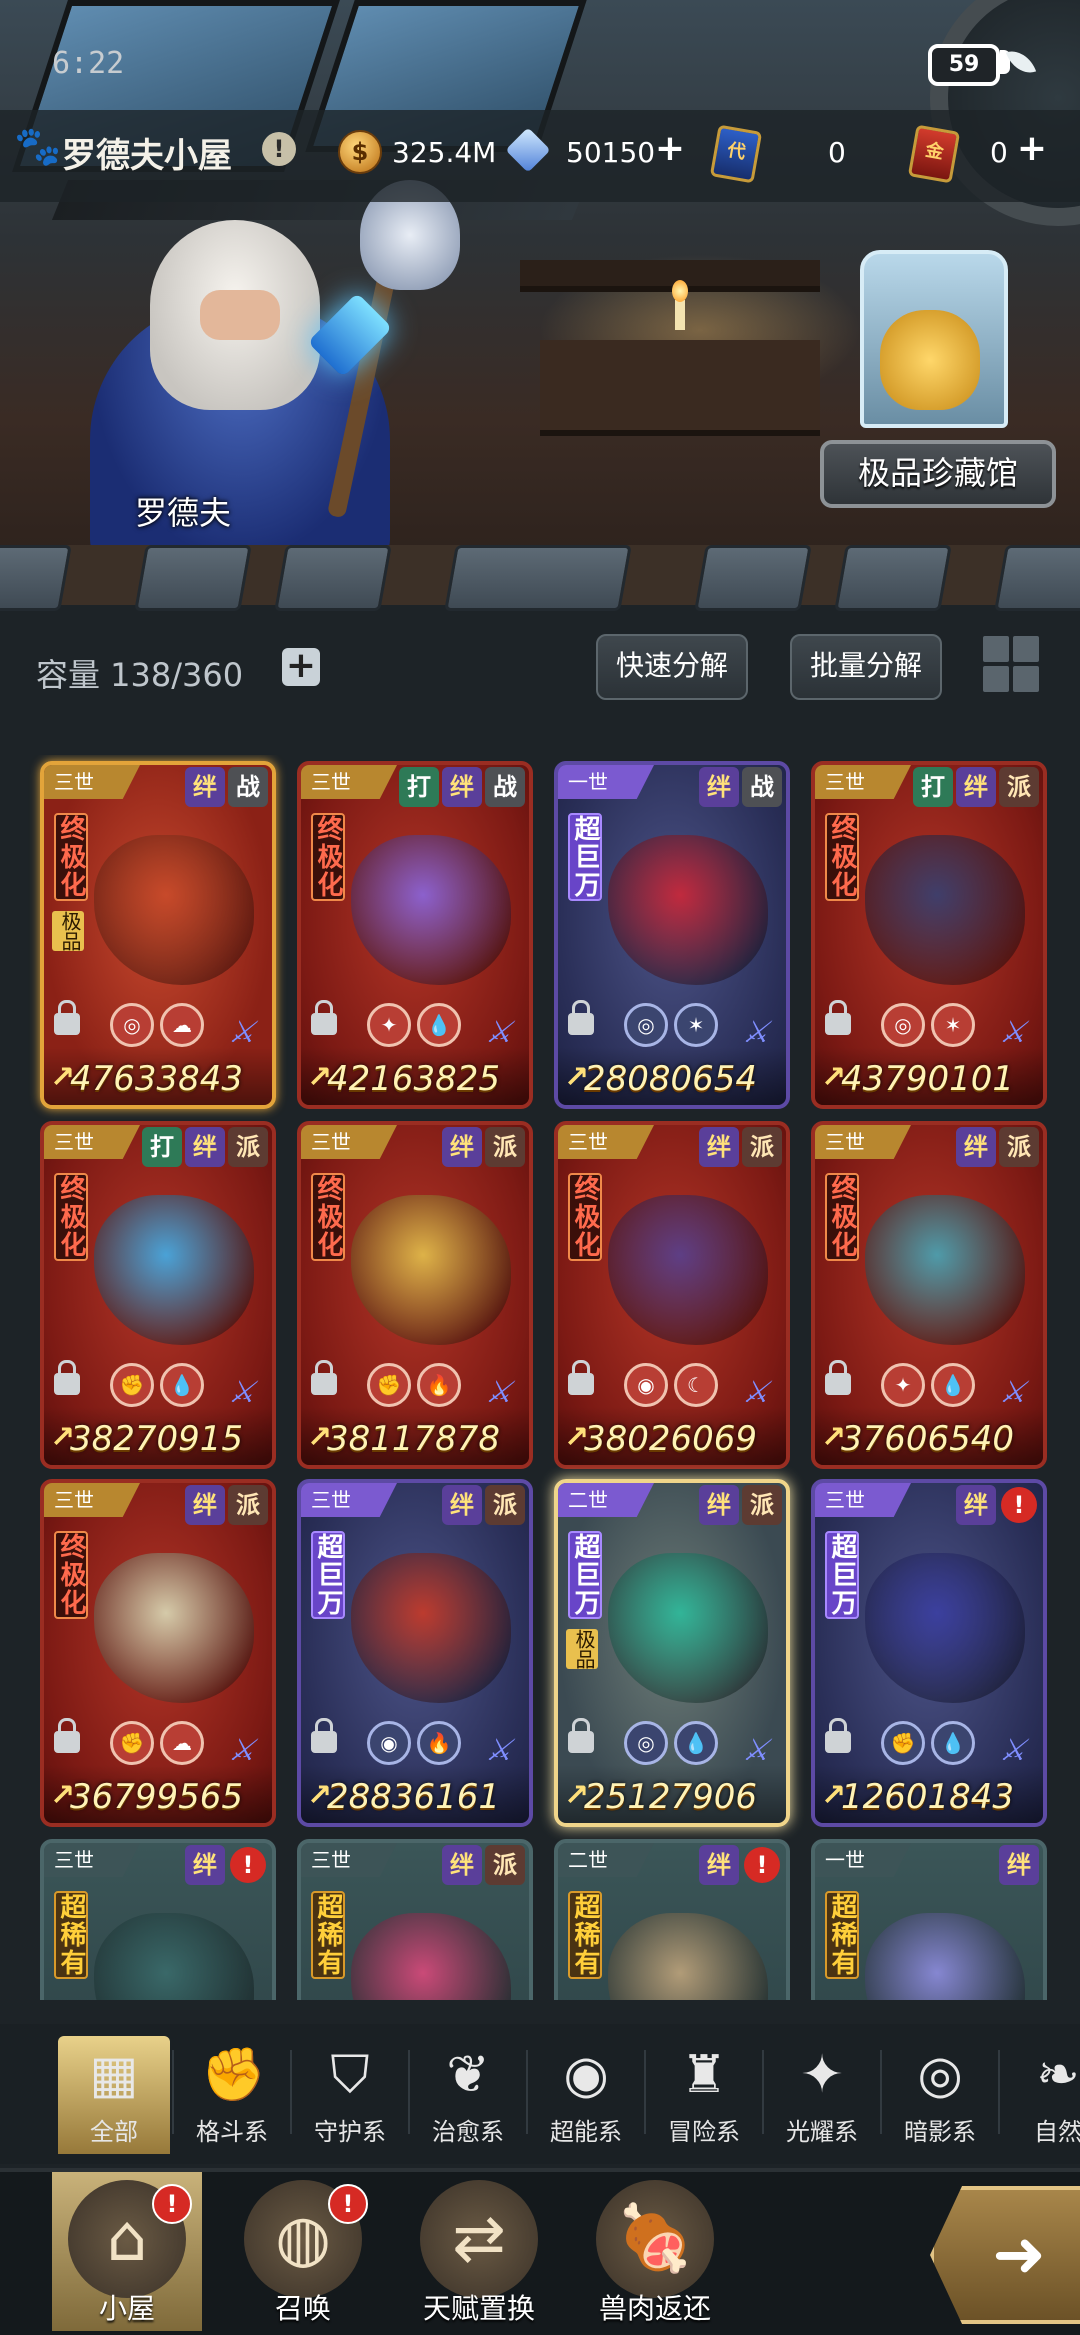 The width and height of the screenshot is (1080, 2335). What do you see at coordinates (586, 2132) in the screenshot?
I see `tab-label: 超能系` at bounding box center [586, 2132].